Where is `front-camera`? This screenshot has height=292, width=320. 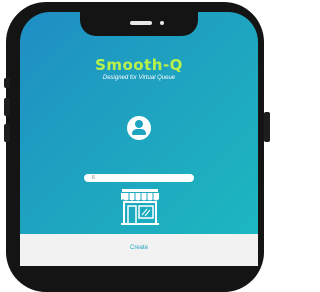 front-camera is located at coordinates (162, 23).